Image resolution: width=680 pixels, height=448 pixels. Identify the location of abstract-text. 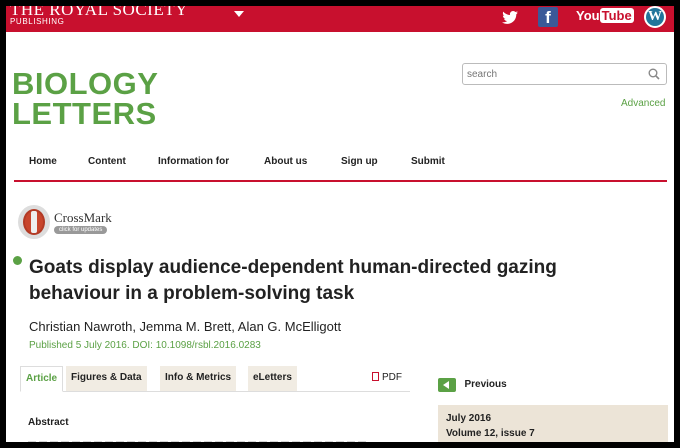
(198, 441).